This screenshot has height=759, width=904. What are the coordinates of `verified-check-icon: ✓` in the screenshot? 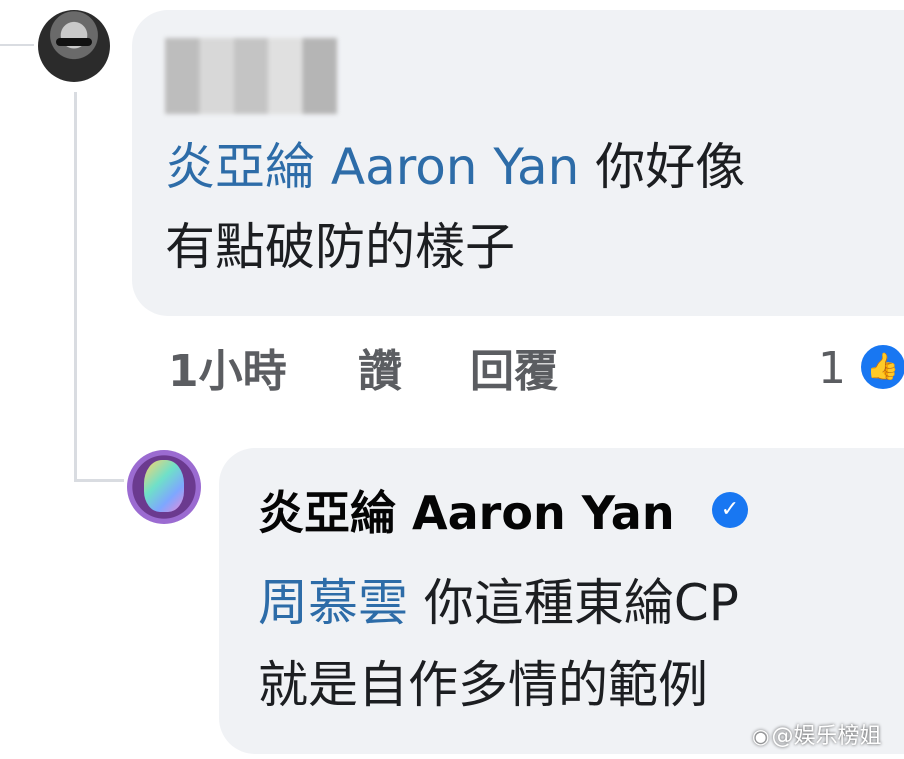 It's located at (730, 510).